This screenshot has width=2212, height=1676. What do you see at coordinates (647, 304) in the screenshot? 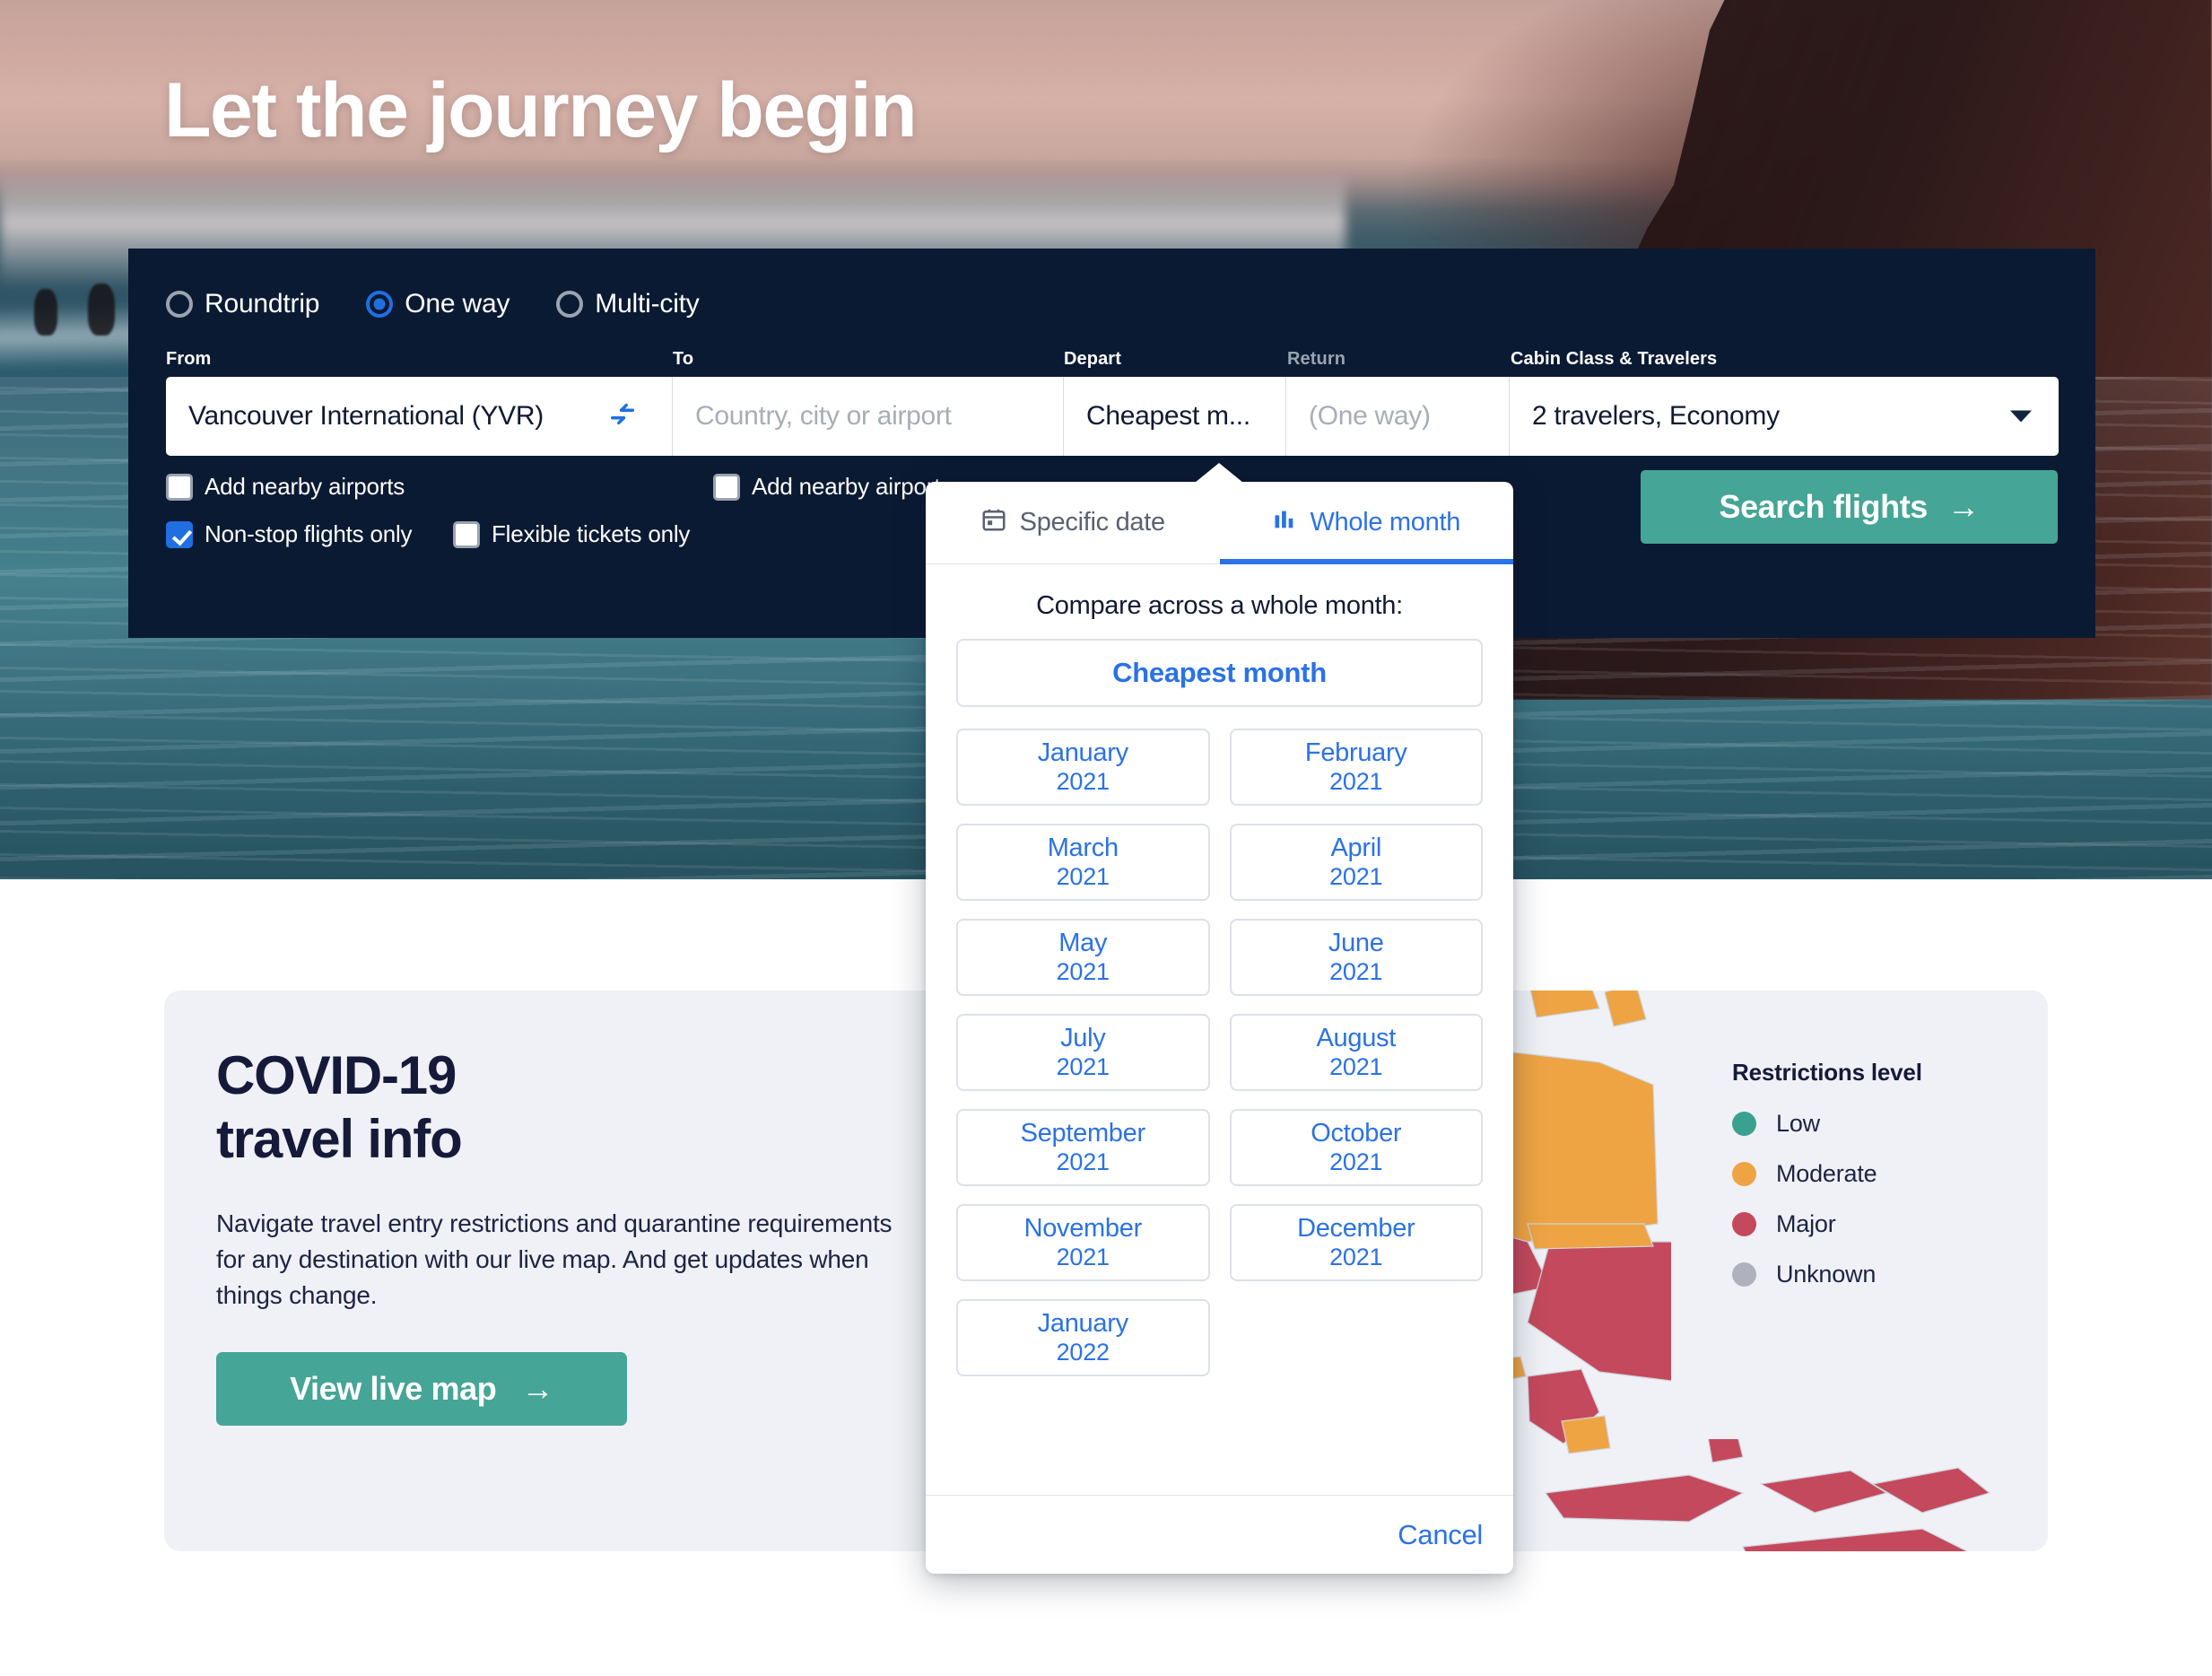
I see `trip-type-label: Multi-city` at bounding box center [647, 304].